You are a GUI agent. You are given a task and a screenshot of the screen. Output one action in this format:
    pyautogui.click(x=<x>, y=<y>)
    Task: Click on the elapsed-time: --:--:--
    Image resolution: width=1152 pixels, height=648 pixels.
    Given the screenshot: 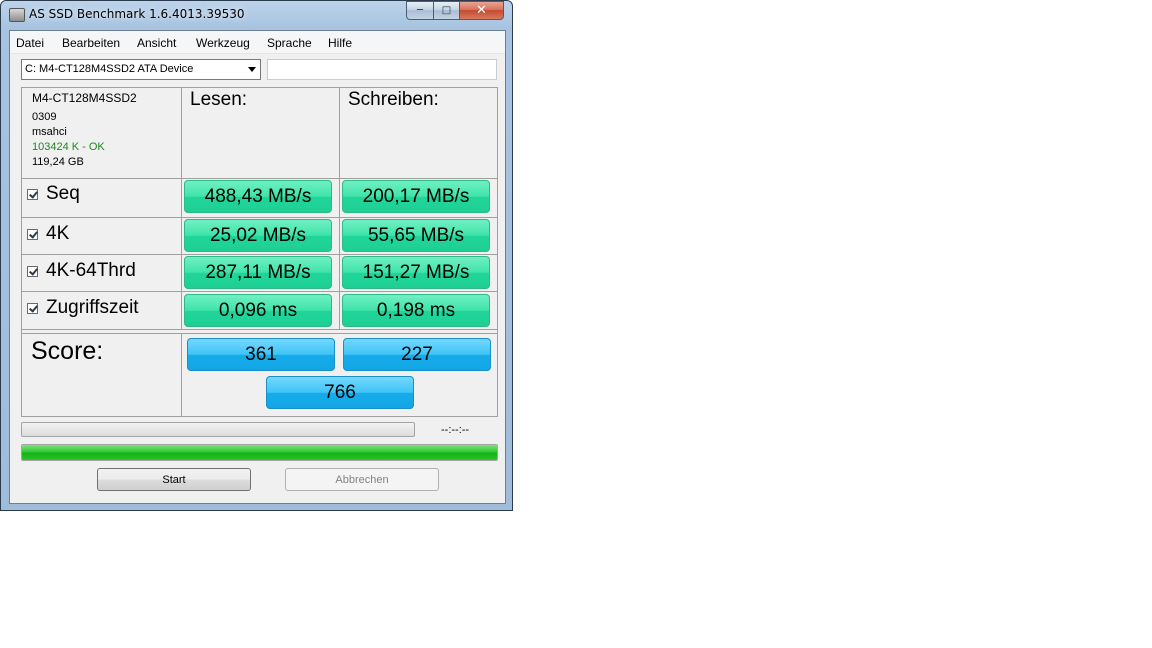 What is the action you would take?
    pyautogui.click(x=455, y=430)
    